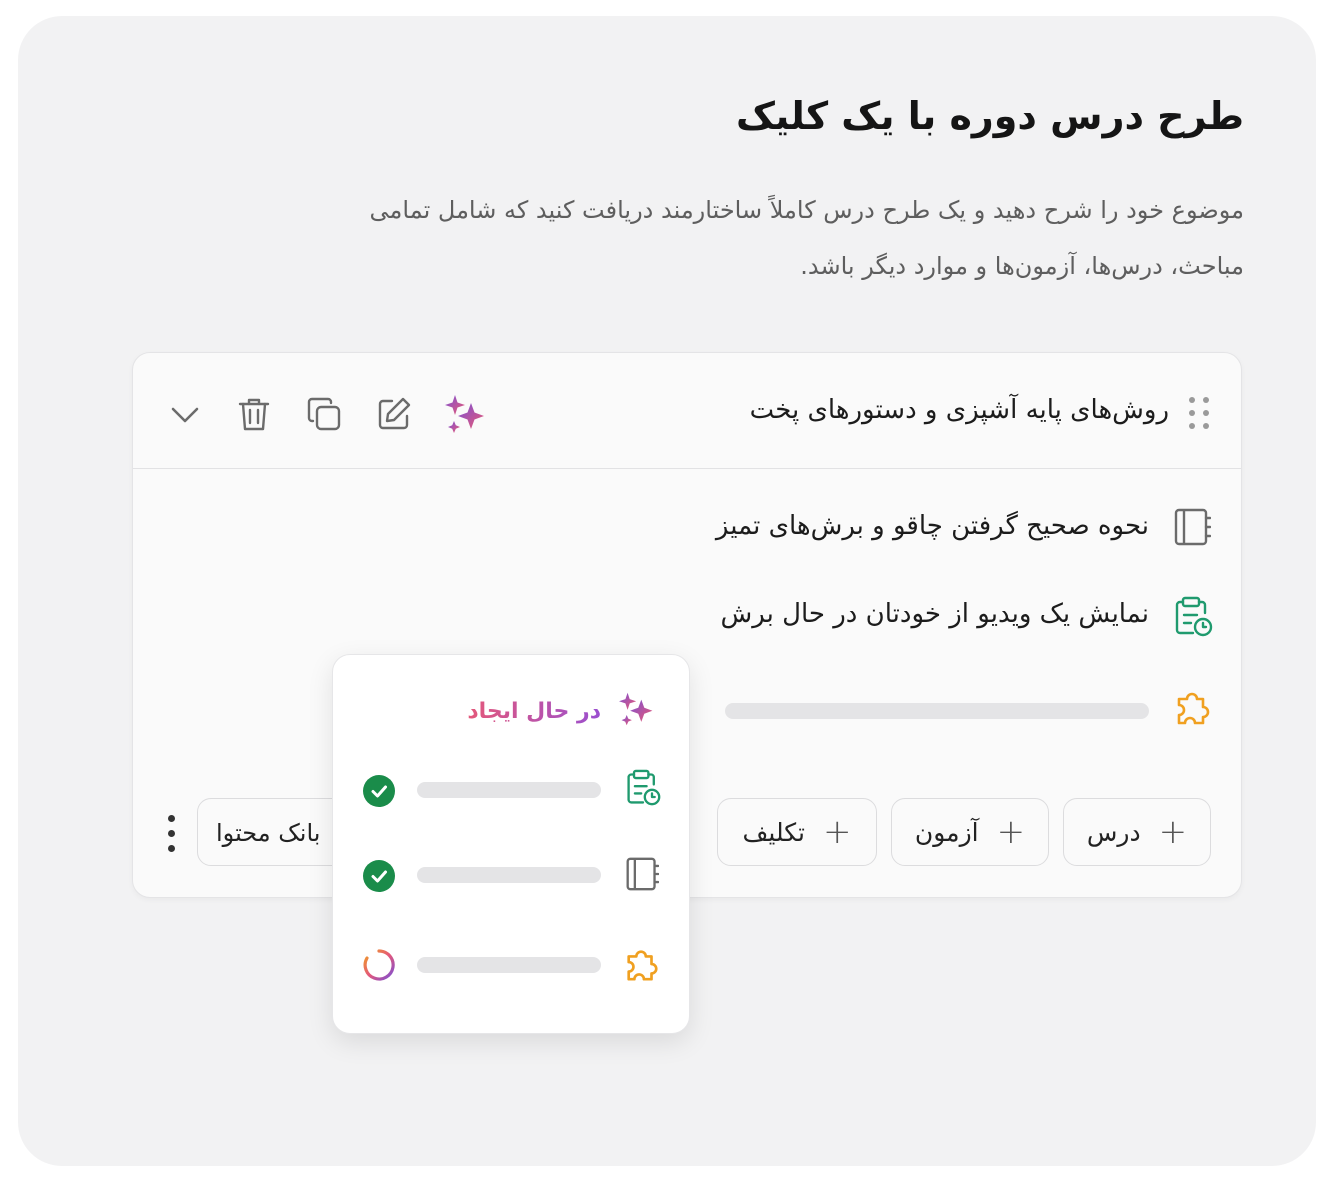 Image resolution: width=1330 pixels, height=1182 pixels. What do you see at coordinates (1137, 832) in the screenshot?
I see `add-lesson-button: + درس` at bounding box center [1137, 832].